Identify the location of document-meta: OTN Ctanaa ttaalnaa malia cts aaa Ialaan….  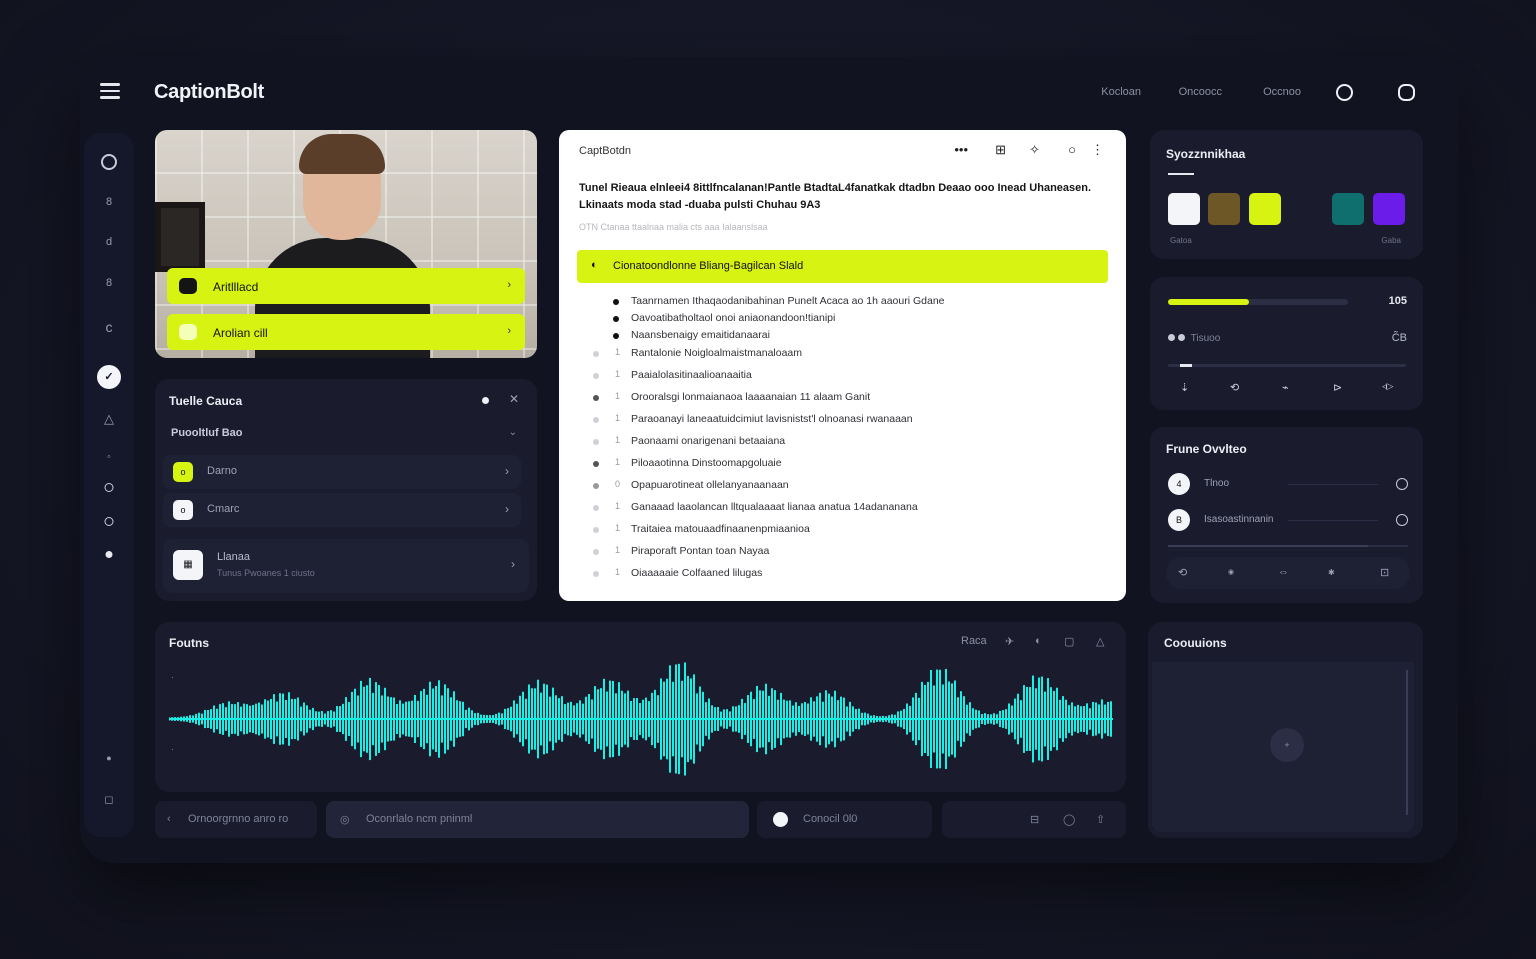
(673, 227).